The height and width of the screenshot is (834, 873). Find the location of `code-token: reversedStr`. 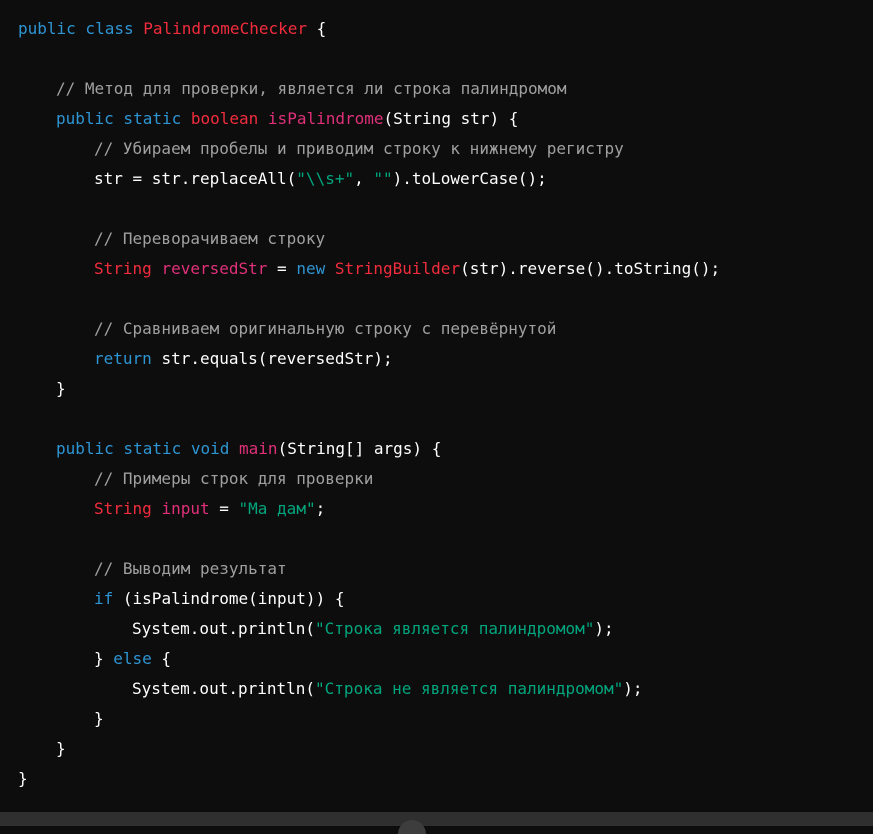

code-token: reversedStr is located at coordinates (214, 268).